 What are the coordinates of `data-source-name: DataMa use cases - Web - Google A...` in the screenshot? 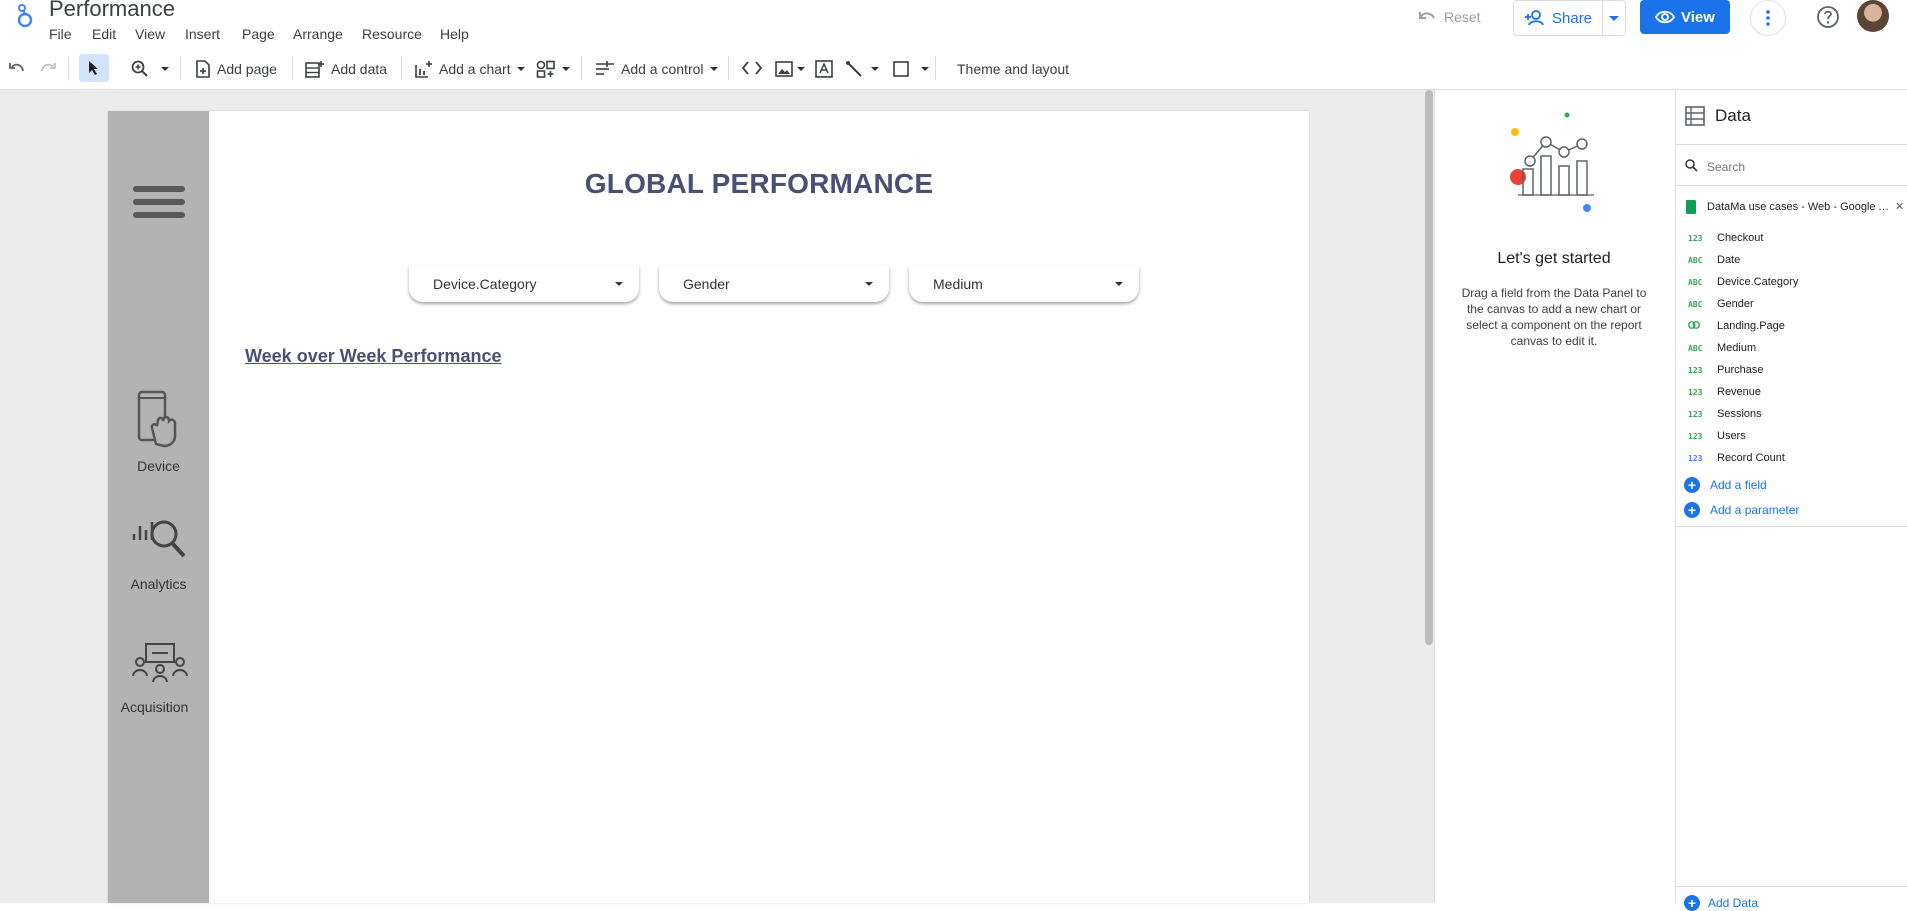 It's located at (1800, 207).